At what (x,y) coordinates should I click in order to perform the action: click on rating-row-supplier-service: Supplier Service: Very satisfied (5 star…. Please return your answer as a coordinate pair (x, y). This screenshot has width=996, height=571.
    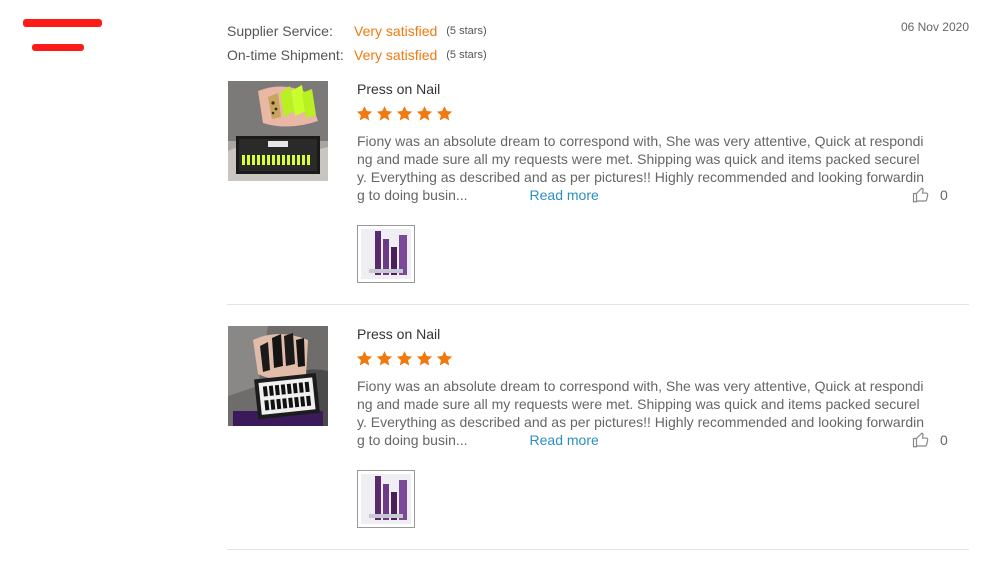
    Looking at the image, I should click on (357, 31).